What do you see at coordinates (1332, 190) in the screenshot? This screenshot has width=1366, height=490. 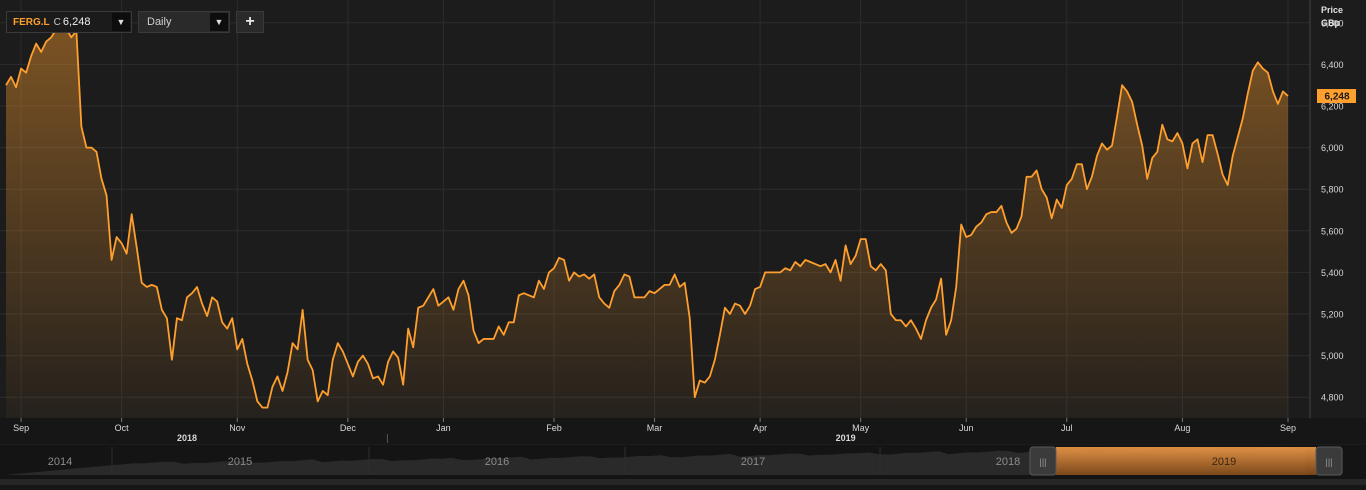 I see `y-tick-label: 5,800` at bounding box center [1332, 190].